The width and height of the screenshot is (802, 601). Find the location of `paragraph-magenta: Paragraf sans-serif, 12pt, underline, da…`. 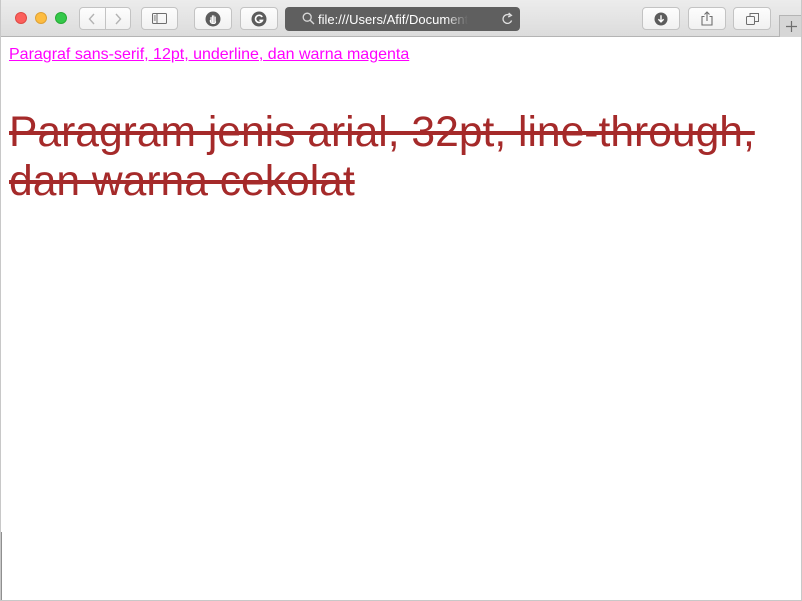

paragraph-magenta: Paragraf sans-serif, 12pt, underline, da… is located at coordinates (209, 54).